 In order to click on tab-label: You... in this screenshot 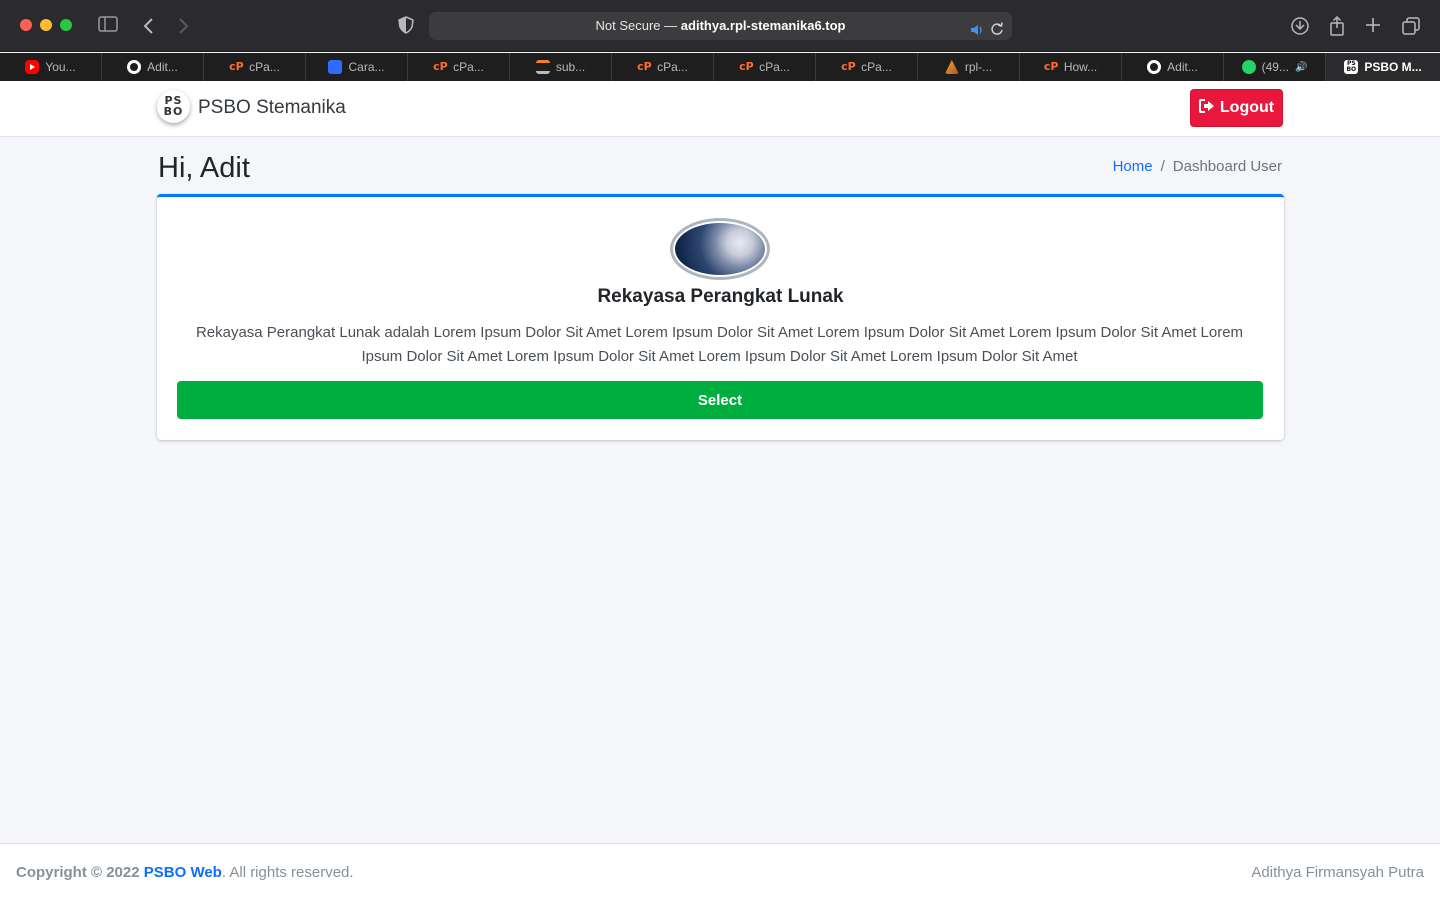, I will do `click(60, 67)`.